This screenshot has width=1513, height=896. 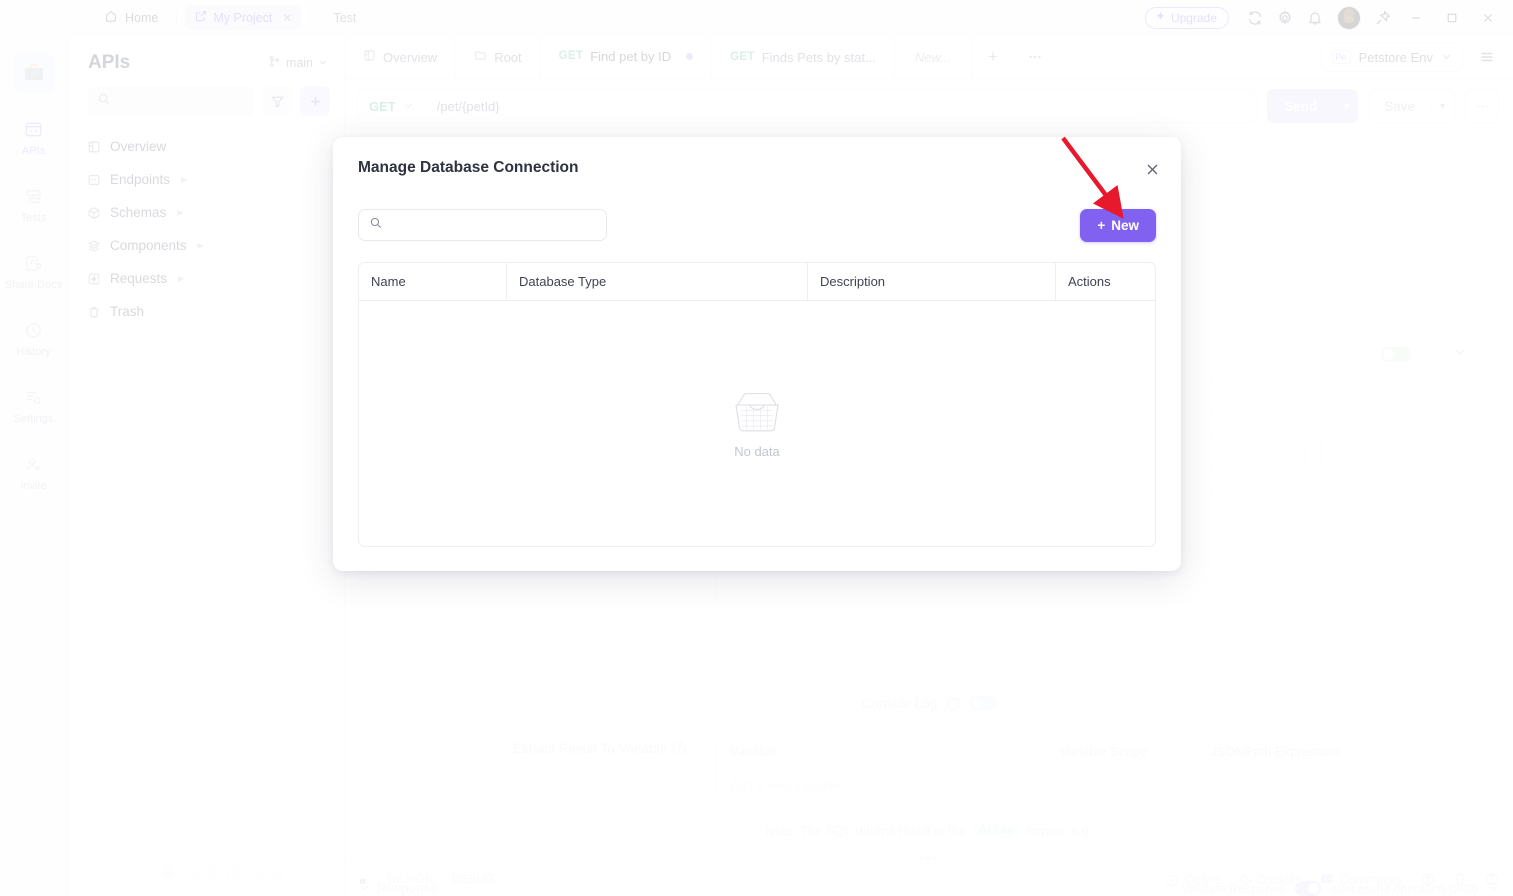 What do you see at coordinates (493, 225) in the screenshot?
I see `search-input` at bounding box center [493, 225].